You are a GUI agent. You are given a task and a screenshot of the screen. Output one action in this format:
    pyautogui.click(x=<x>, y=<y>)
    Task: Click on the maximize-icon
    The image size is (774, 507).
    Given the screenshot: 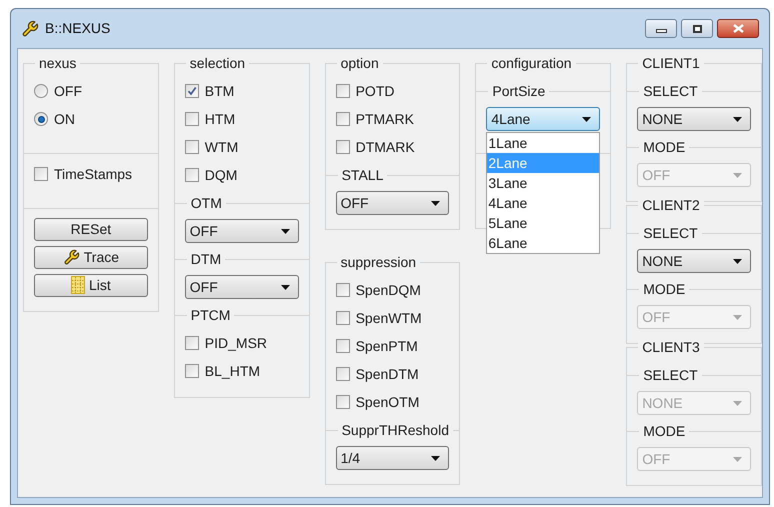 What is the action you would take?
    pyautogui.click(x=697, y=28)
    